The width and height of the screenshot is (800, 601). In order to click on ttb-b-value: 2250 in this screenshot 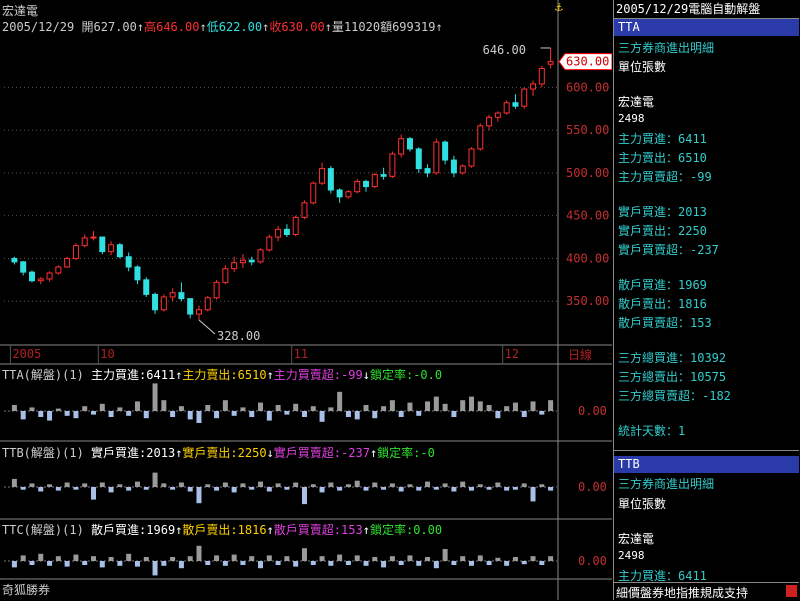, I will do `click(252, 453)`.